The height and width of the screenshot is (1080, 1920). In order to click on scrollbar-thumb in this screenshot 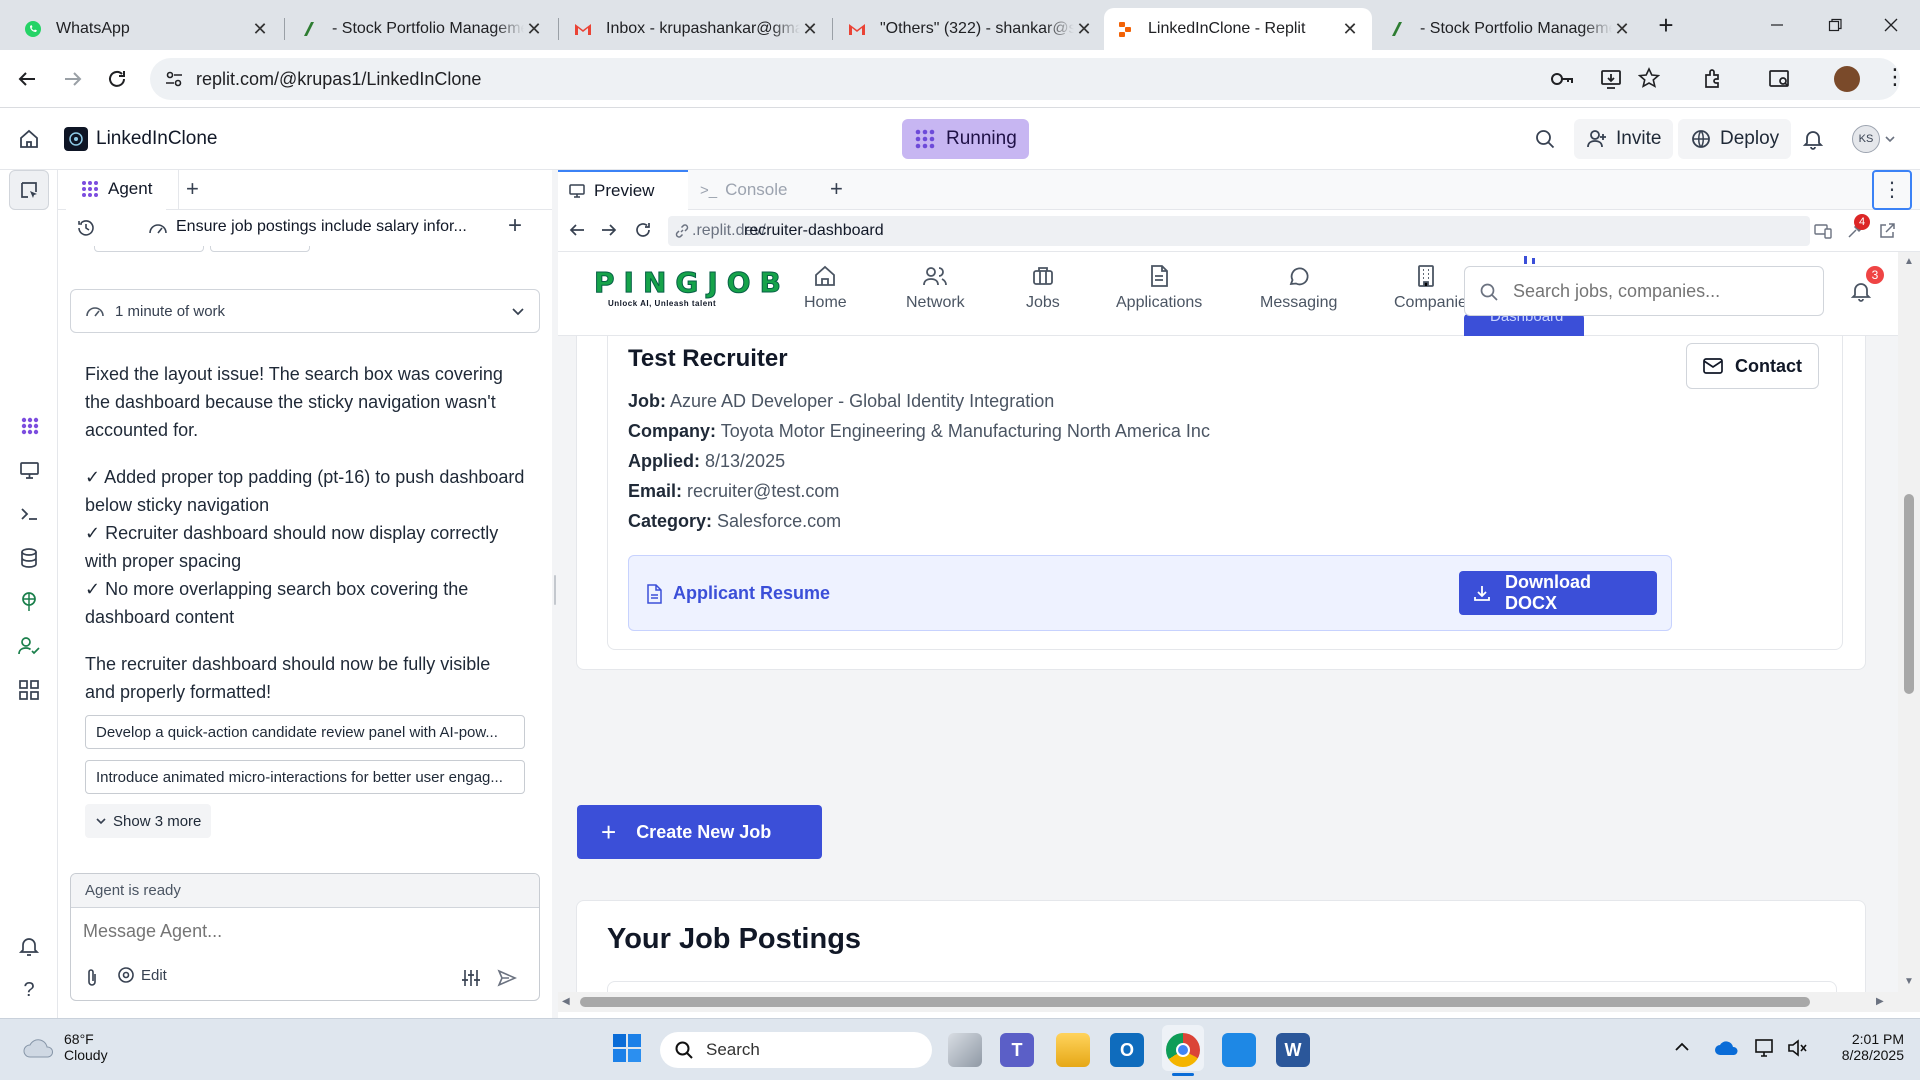, I will do `click(1909, 594)`.